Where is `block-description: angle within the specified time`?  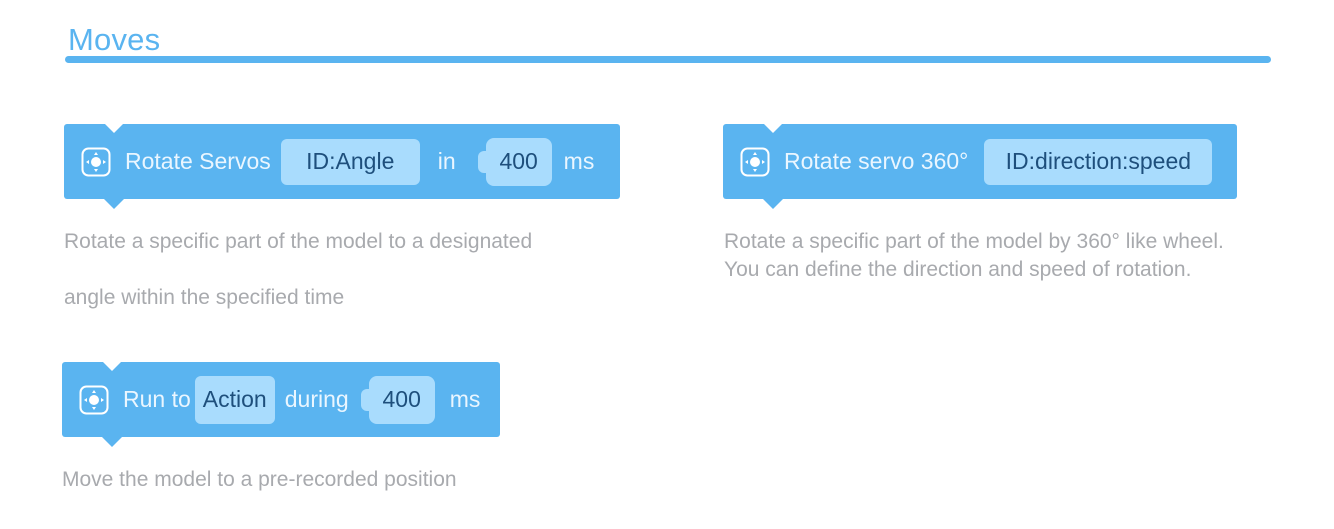 block-description: angle within the specified time is located at coordinates (204, 297).